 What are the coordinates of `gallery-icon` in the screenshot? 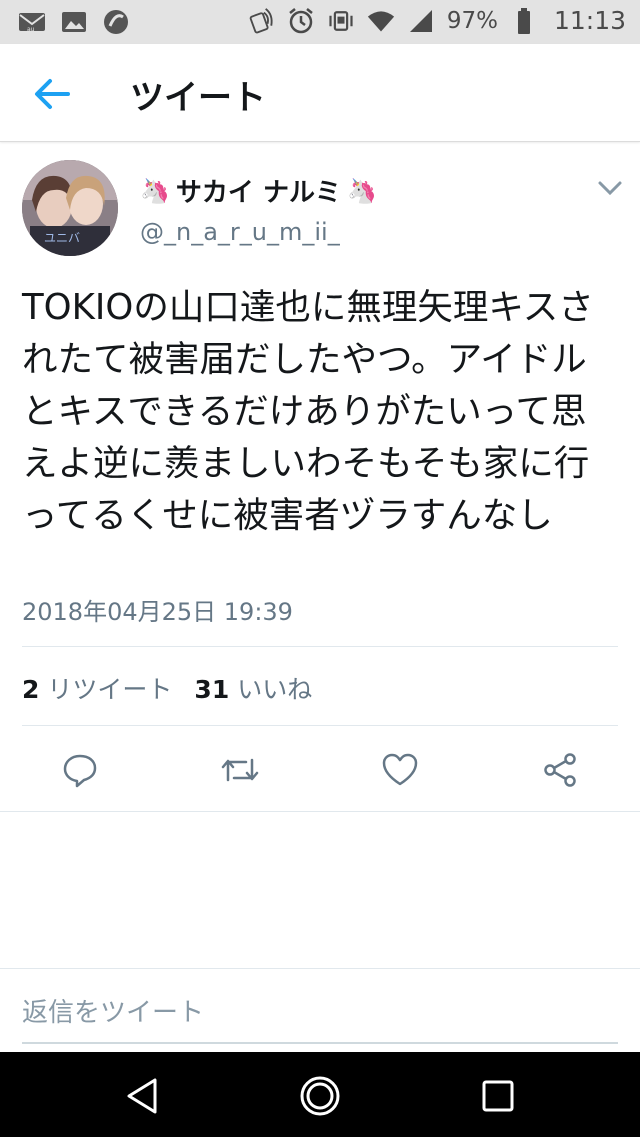 It's located at (74, 22).